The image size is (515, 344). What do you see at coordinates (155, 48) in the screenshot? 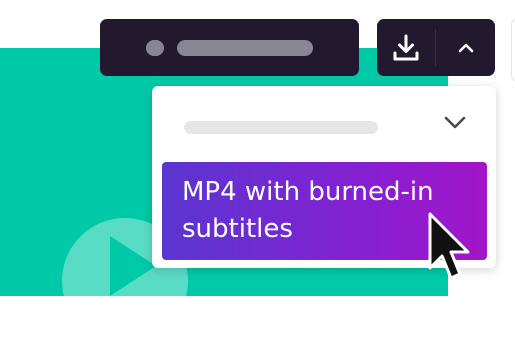
I see `placeholder-dot` at bounding box center [155, 48].